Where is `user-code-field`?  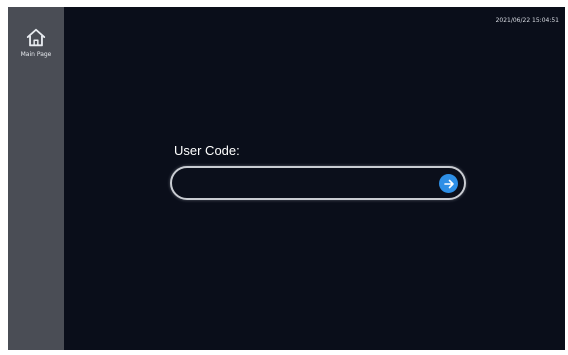
user-code-field is located at coordinates (318, 183).